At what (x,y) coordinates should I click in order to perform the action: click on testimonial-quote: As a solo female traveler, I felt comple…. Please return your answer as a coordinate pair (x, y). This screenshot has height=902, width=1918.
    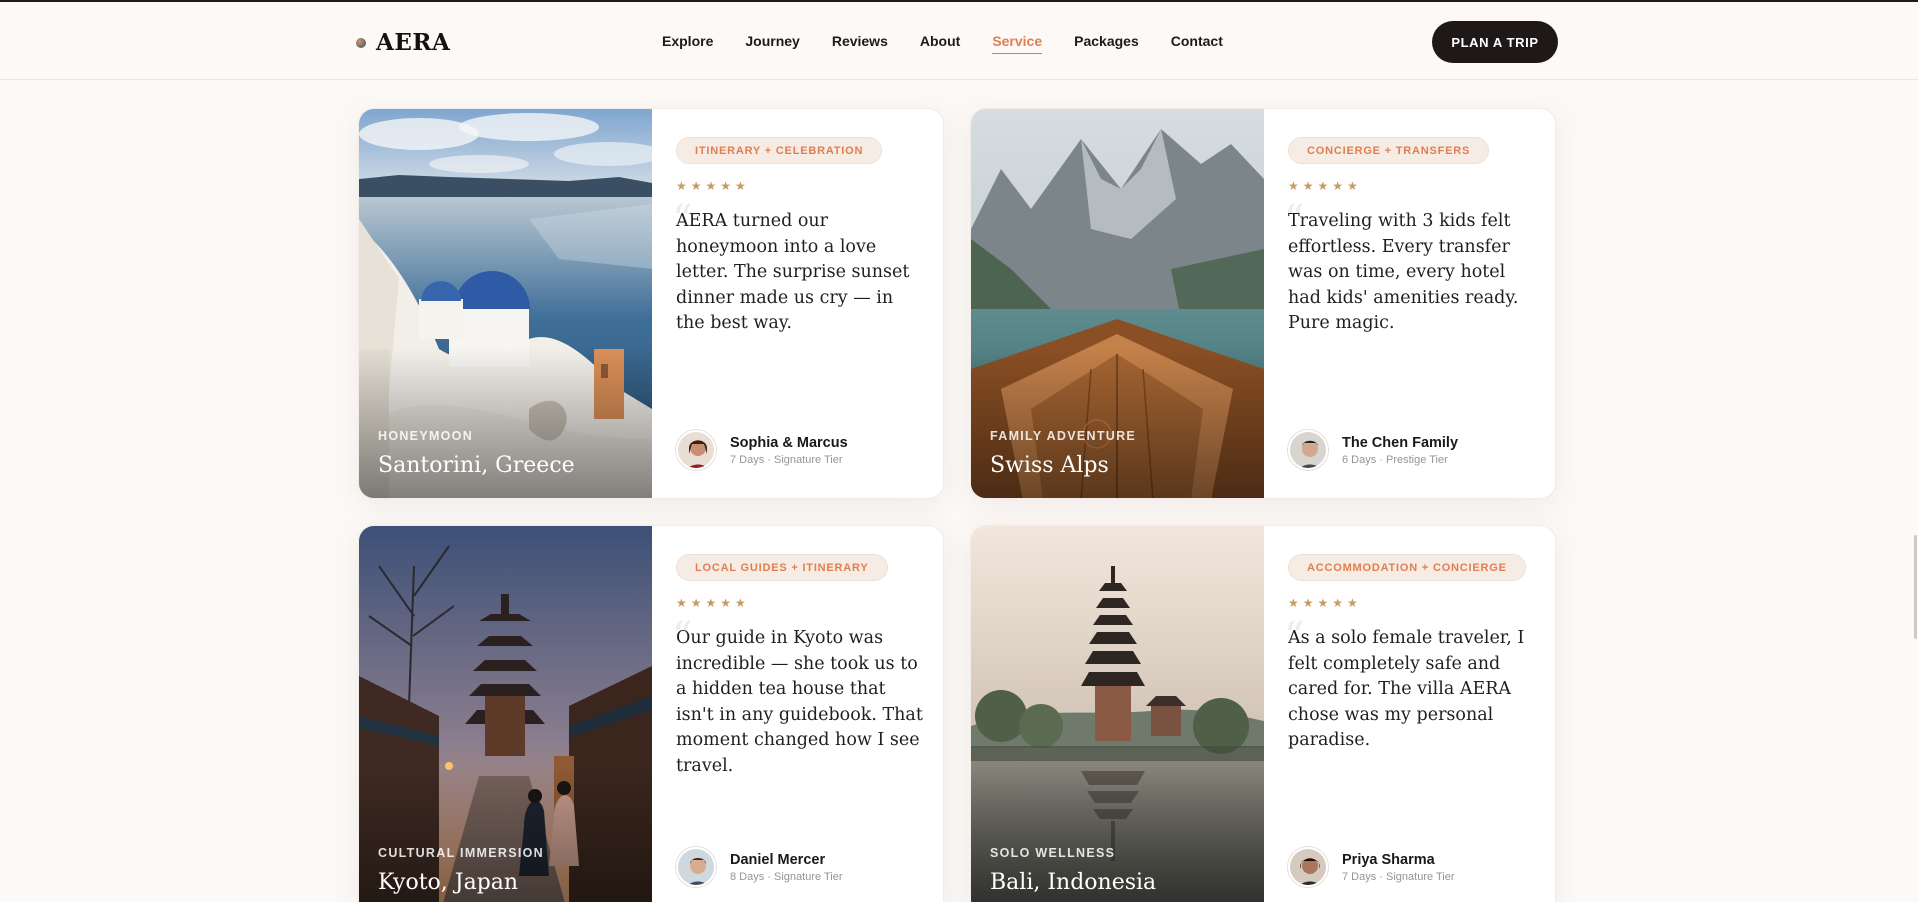
    Looking at the image, I should click on (1406, 689).